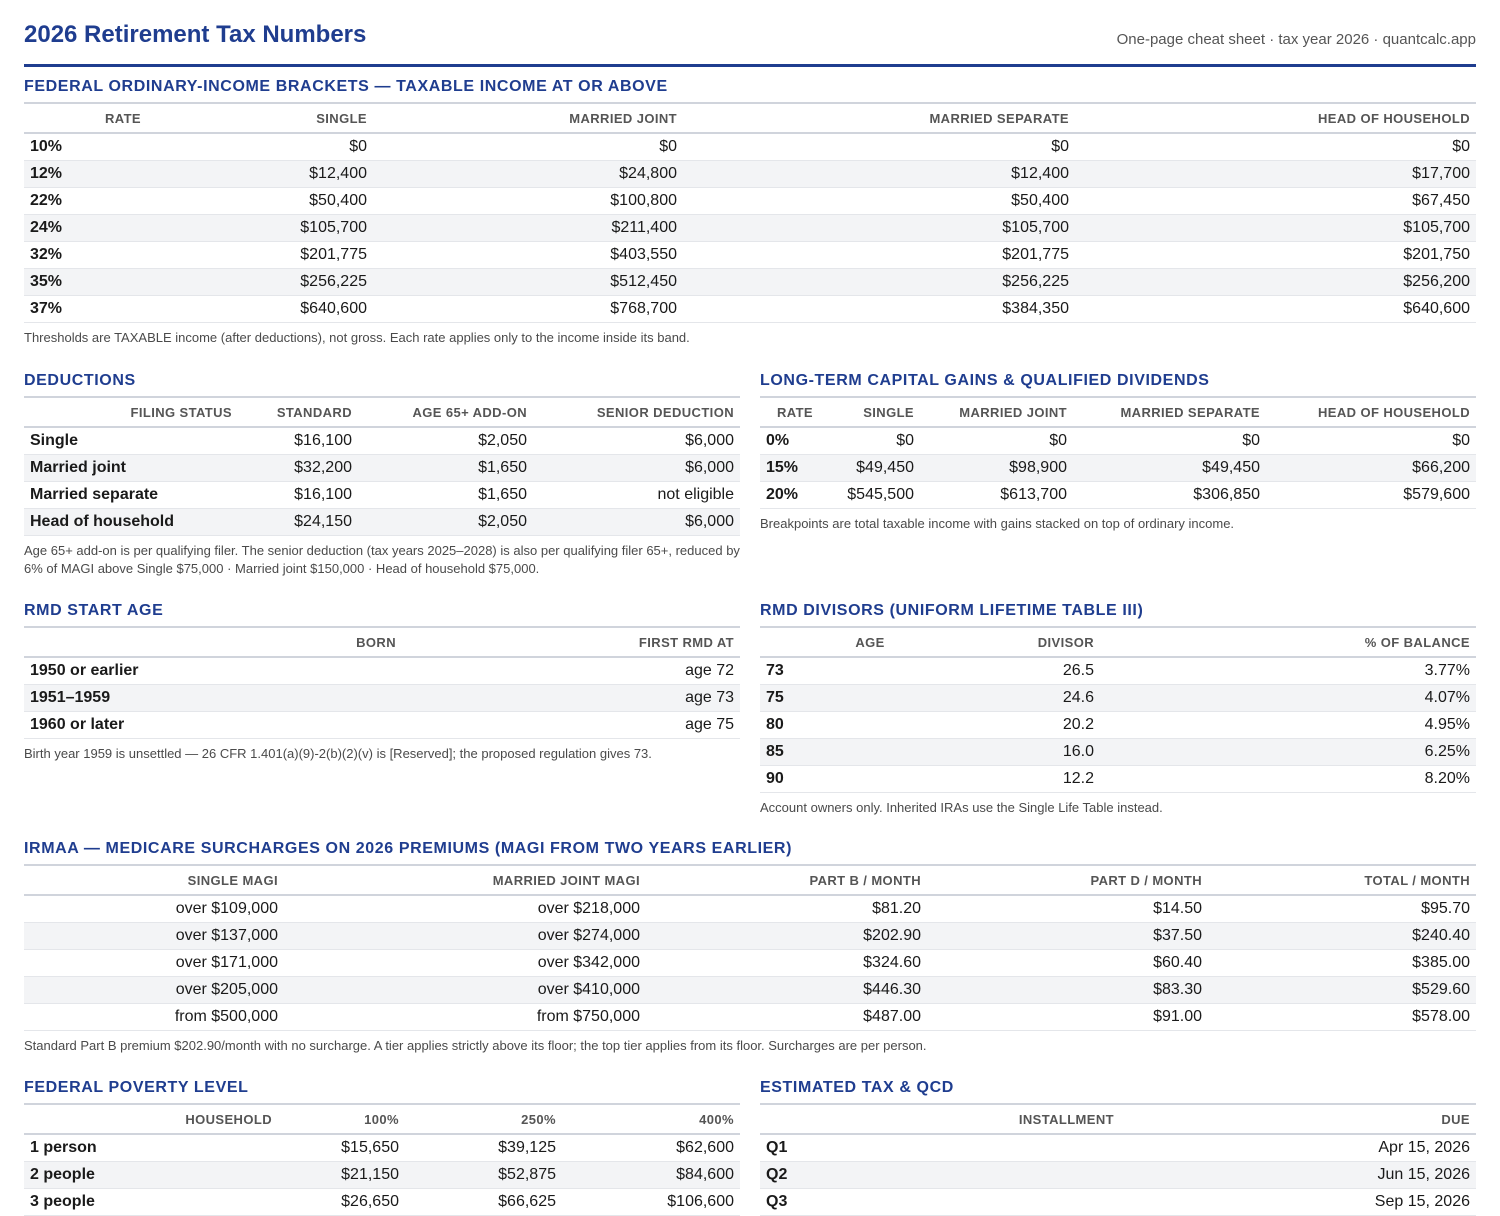 The image size is (1500, 1216). I want to click on table-row: 3 people $26,650 $66,625 $106,600, so click(382, 1202).